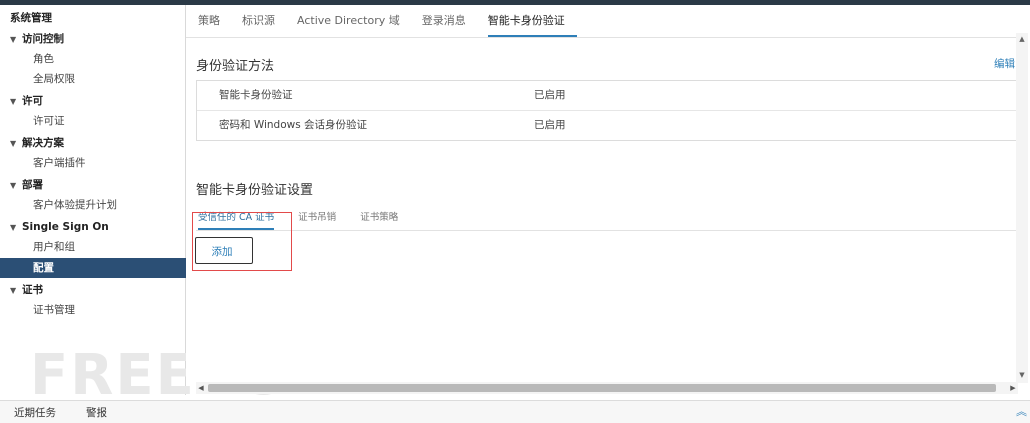  I want to click on horizontal-scroll-thumb, so click(602, 388).